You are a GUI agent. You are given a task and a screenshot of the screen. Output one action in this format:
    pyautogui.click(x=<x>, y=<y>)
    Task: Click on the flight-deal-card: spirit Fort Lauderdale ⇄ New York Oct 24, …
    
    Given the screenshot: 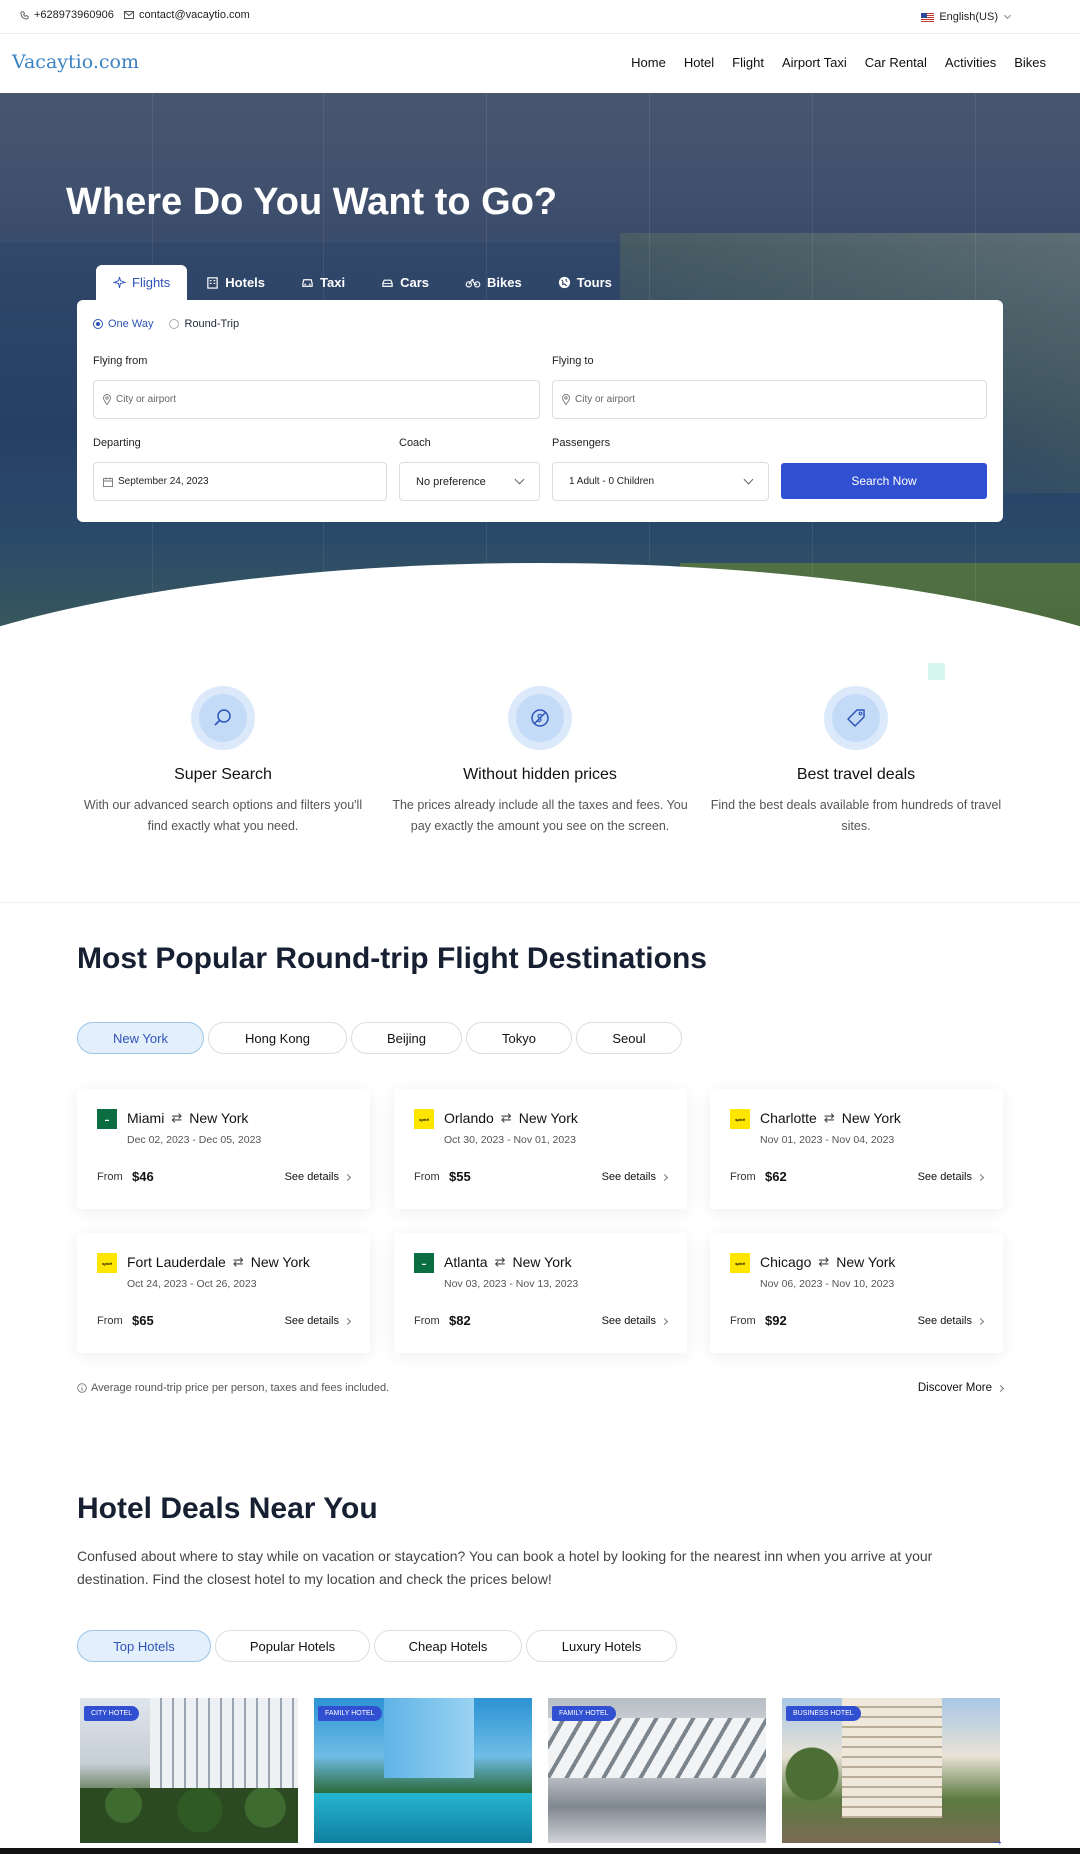 What is the action you would take?
    pyautogui.click(x=223, y=1293)
    